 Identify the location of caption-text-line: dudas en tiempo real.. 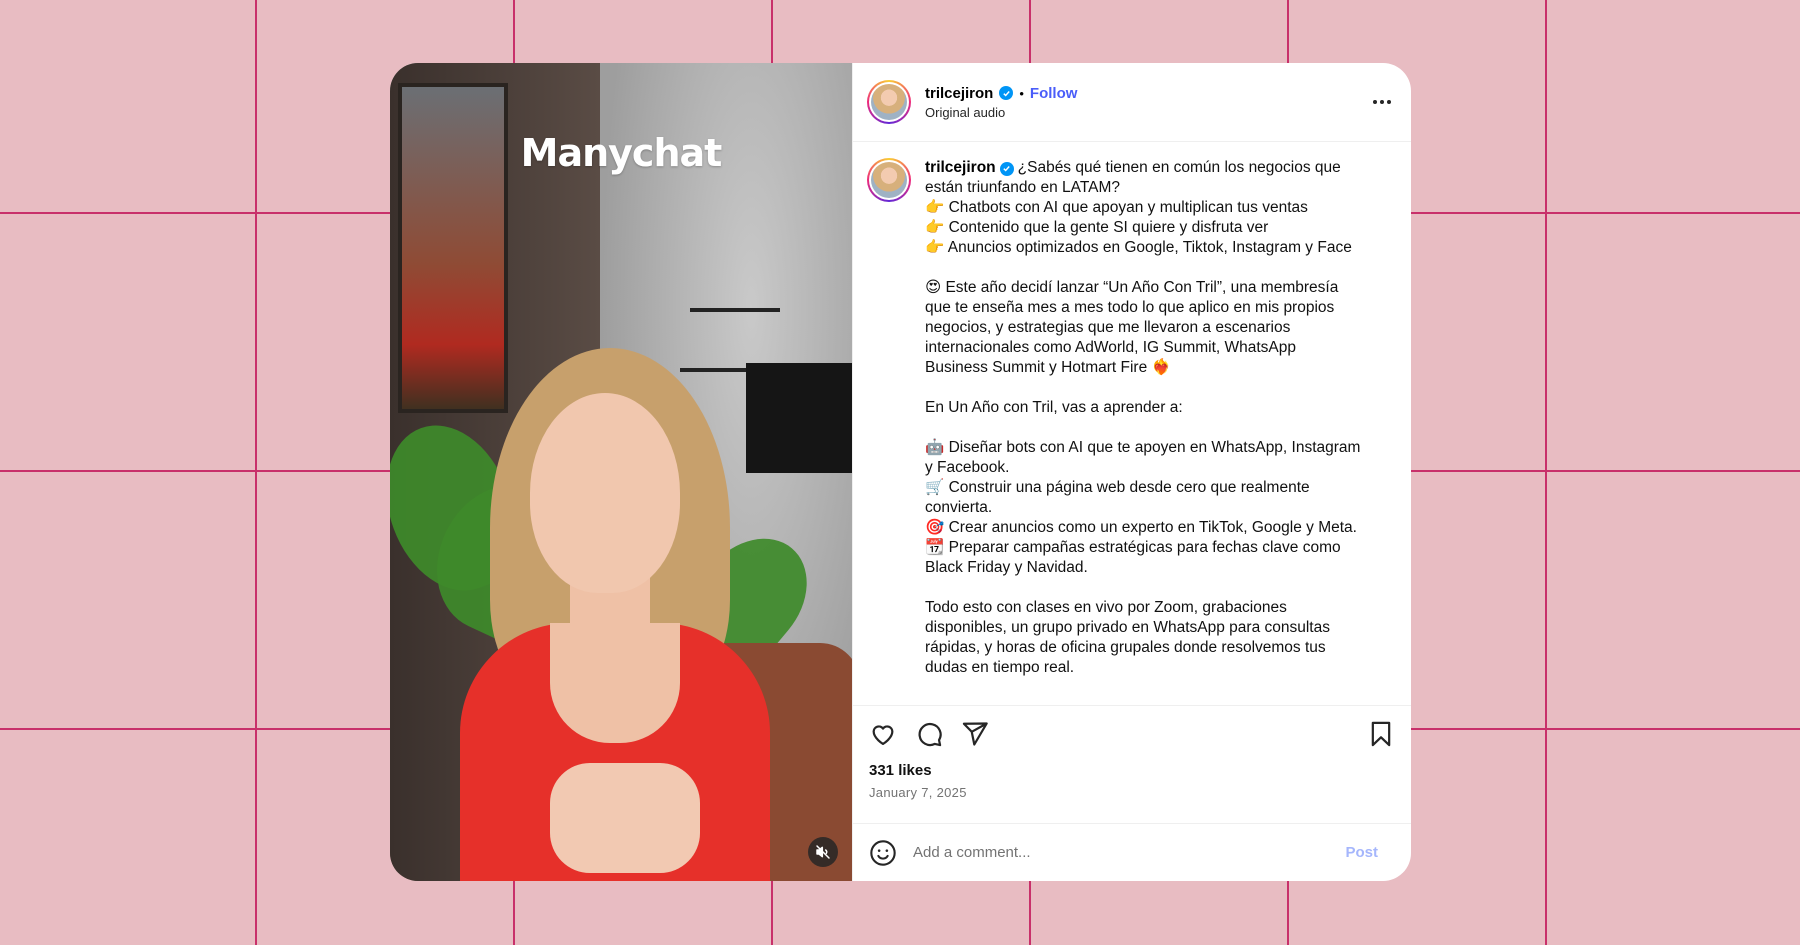
(1000, 667).